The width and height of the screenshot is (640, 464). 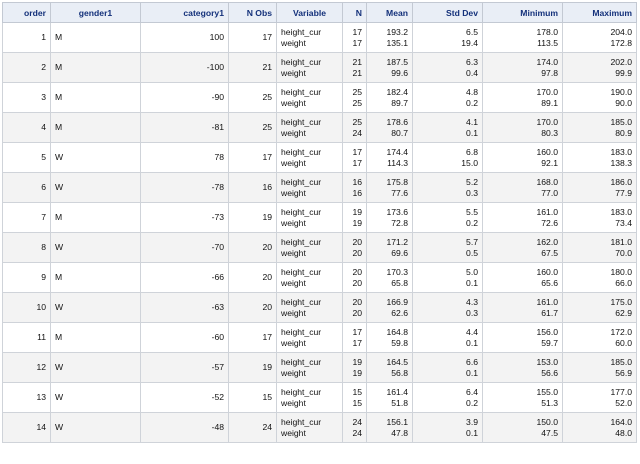 What do you see at coordinates (95, 12) in the screenshot?
I see `column-header-gender: gender1` at bounding box center [95, 12].